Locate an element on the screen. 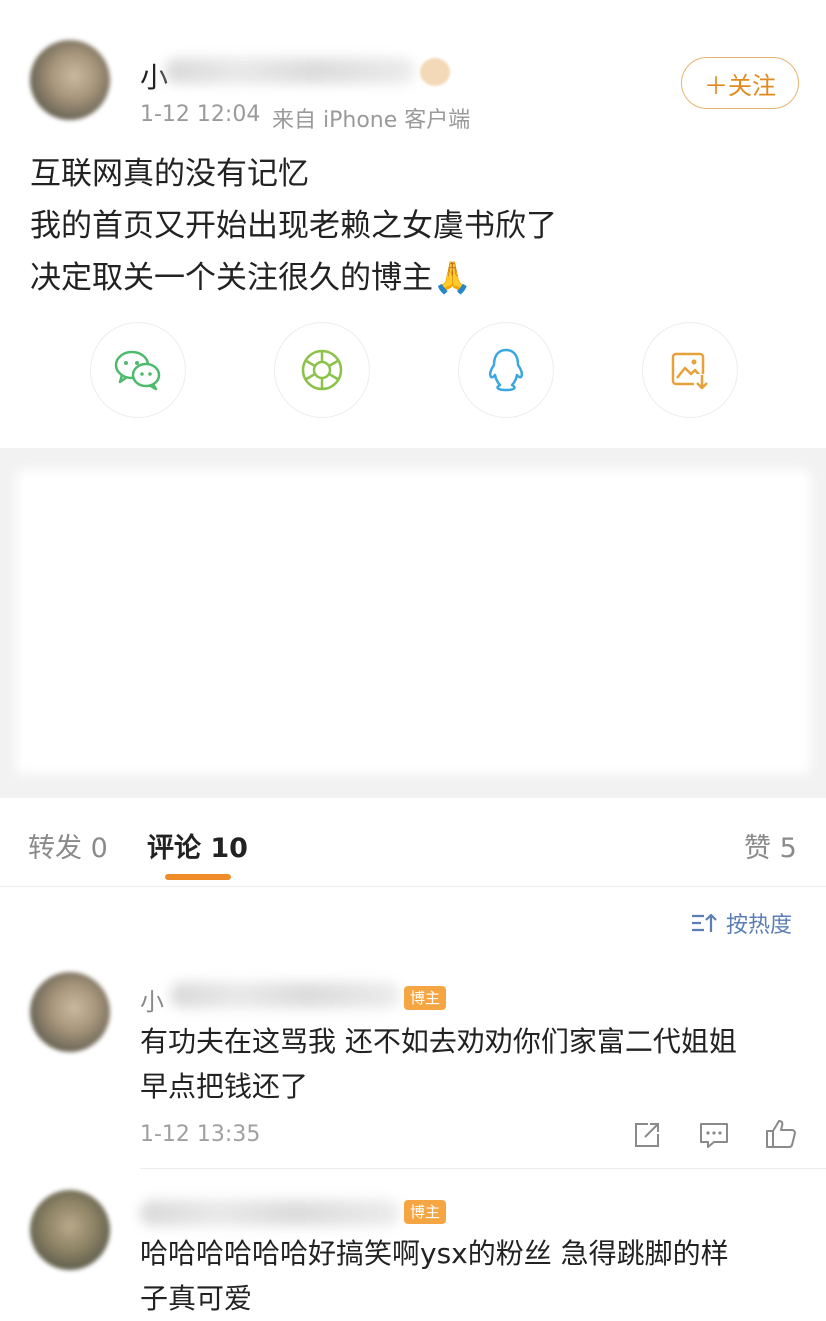 The width and height of the screenshot is (826, 1321). like-comment-button is located at coordinates (781, 1136).